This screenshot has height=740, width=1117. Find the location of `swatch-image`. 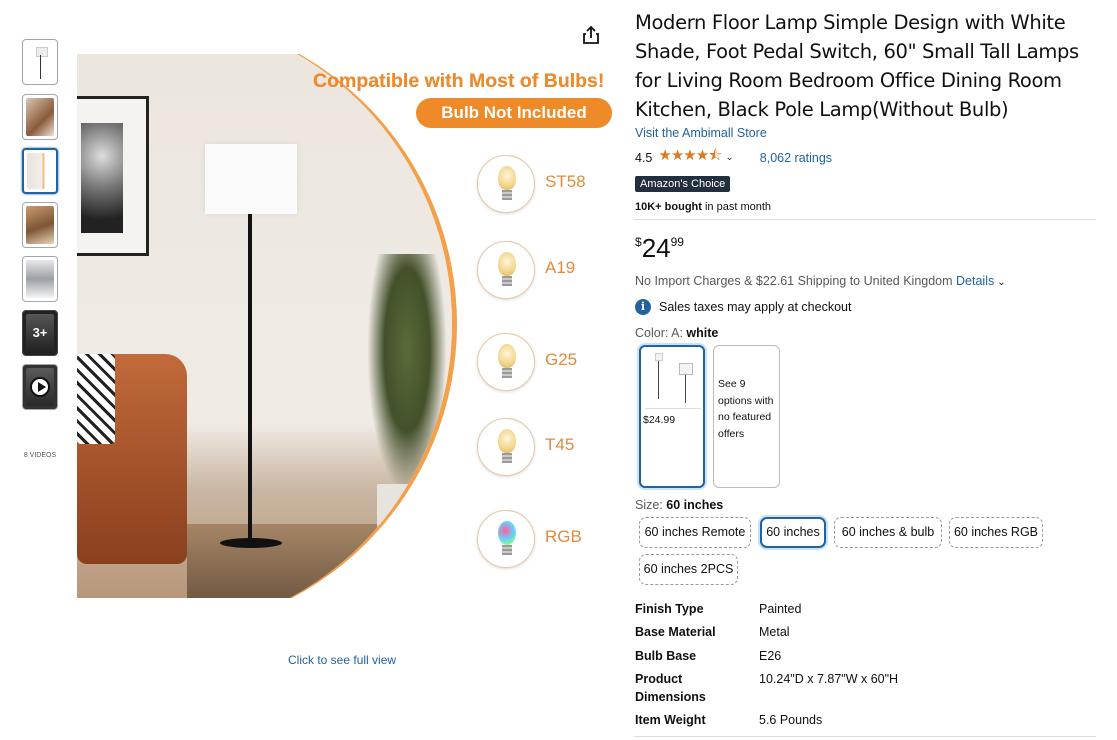

swatch-image is located at coordinates (673, 380).